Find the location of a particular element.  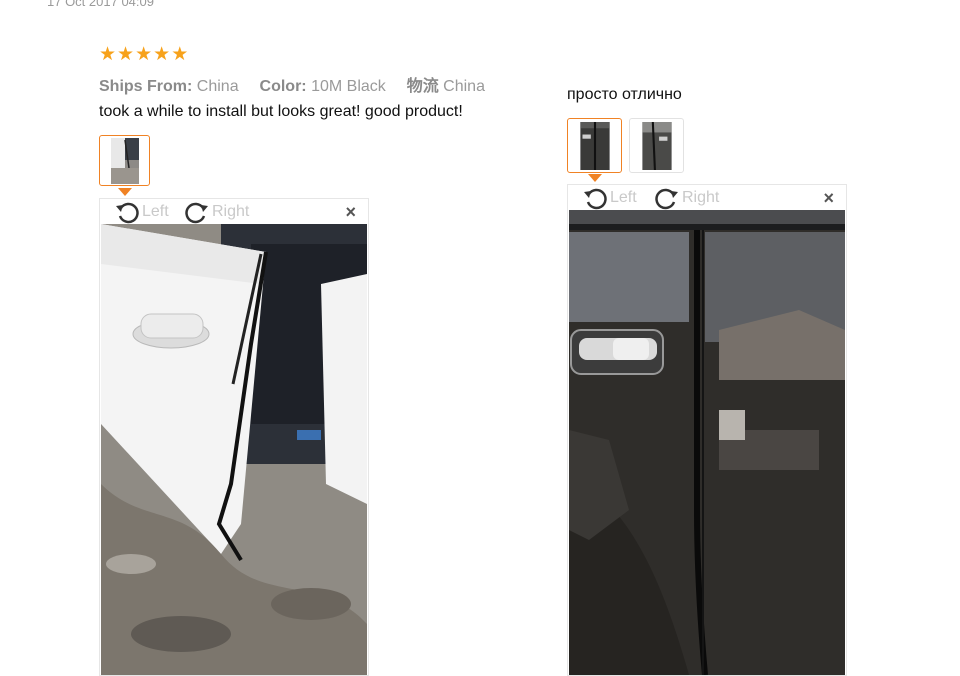

color-label: Color: is located at coordinates (283, 86).